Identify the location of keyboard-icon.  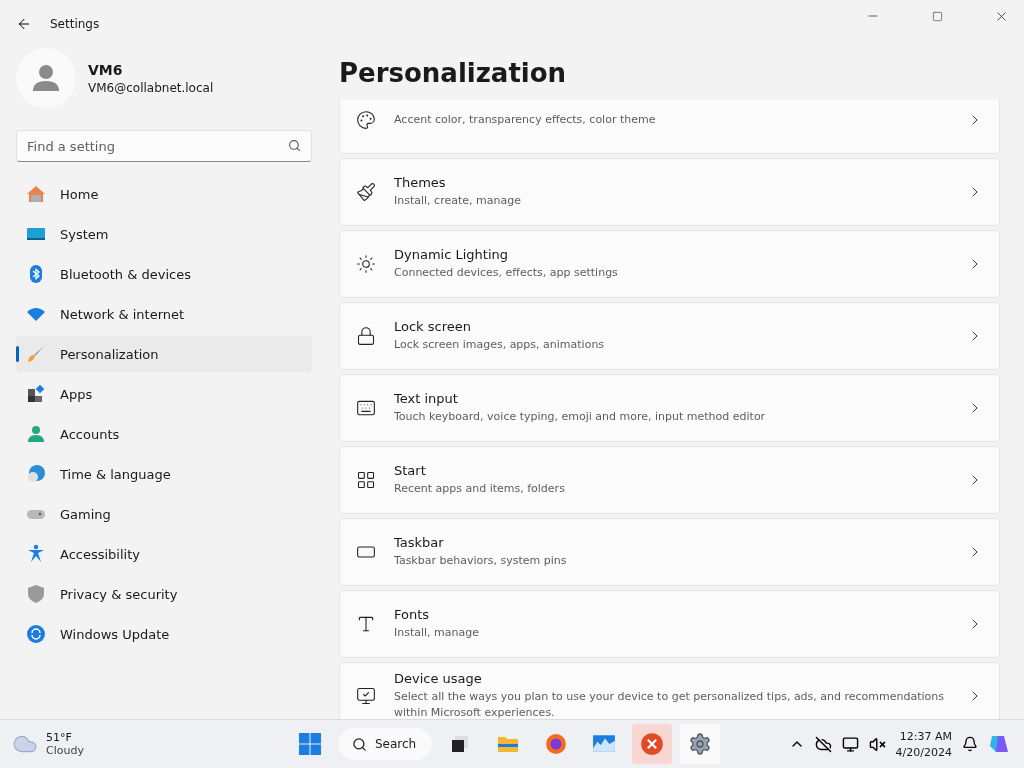
(366, 408).